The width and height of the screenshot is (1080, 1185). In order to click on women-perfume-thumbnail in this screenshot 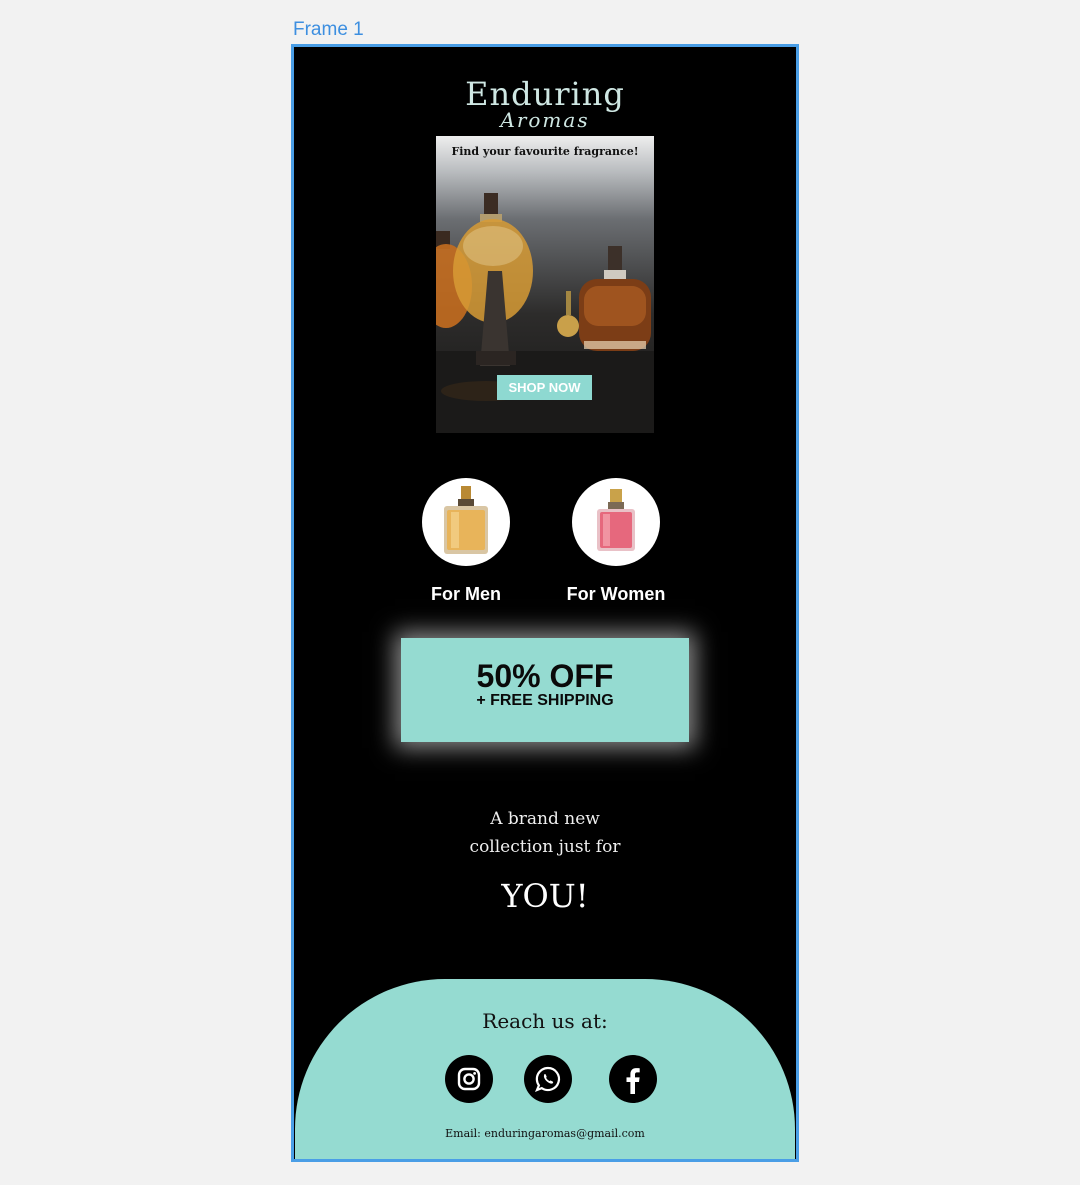, I will do `click(616, 522)`.